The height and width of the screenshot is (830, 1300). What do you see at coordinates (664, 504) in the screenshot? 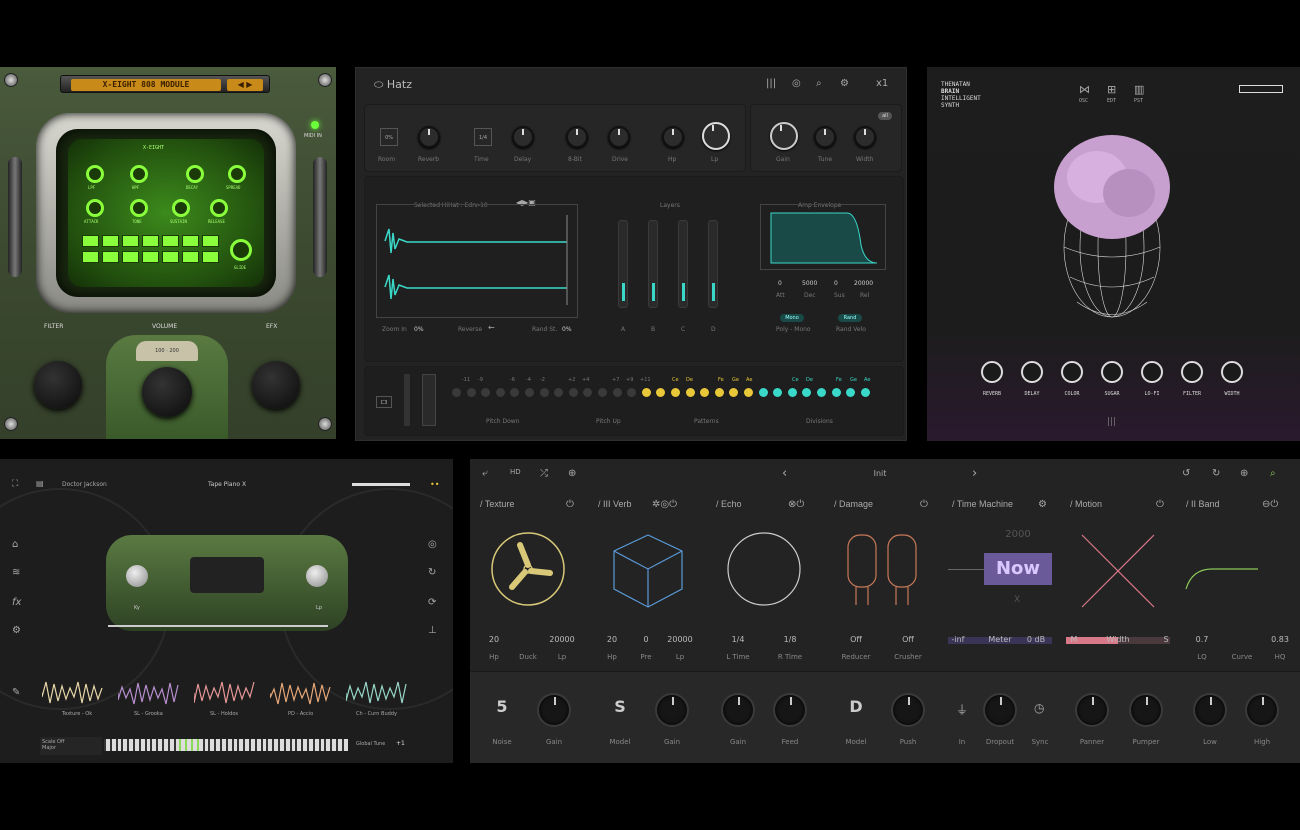
I see `verb-mode-icon: ✲◎⏻` at bounding box center [664, 504].